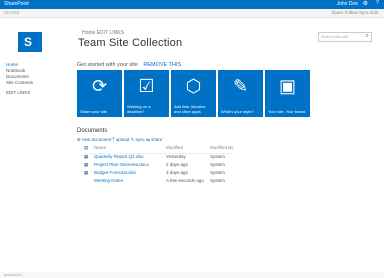 This screenshot has width=384, height=278. Describe the element at coordinates (354, 12) in the screenshot. I see `suite-bar-actions: Share Follow Sync Edit` at that location.